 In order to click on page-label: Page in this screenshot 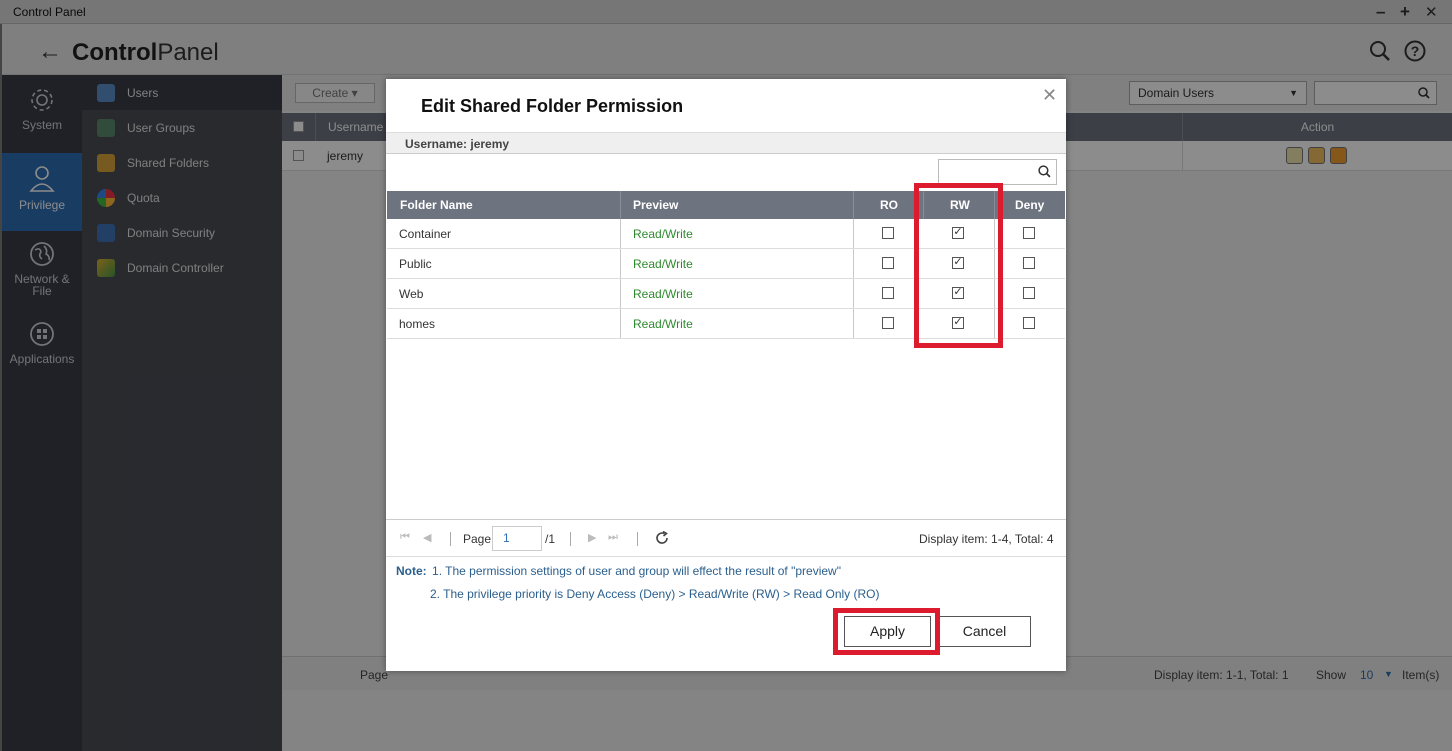, I will do `click(477, 539)`.